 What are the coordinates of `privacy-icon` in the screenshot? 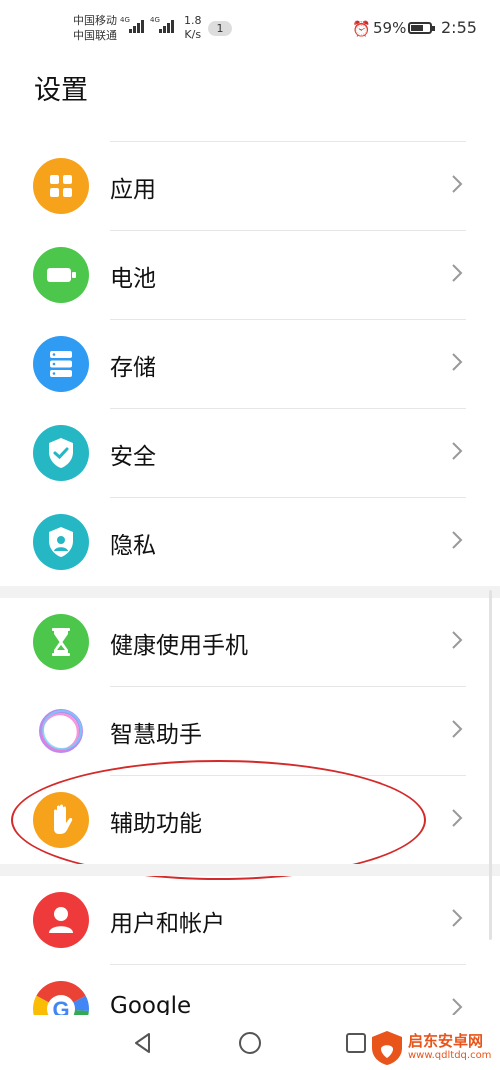 It's located at (61, 542).